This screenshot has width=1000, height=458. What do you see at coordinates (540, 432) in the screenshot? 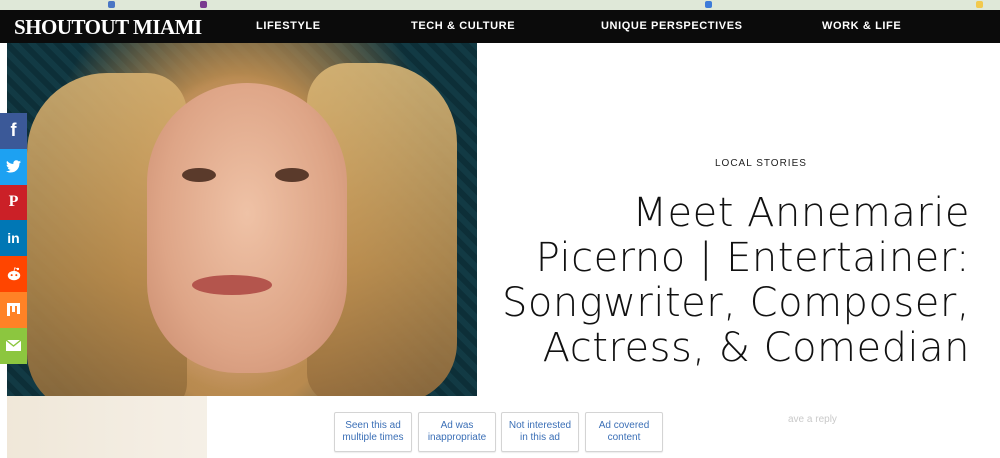
I see `ad-option-not-interested: Not interested in this ad` at bounding box center [540, 432].